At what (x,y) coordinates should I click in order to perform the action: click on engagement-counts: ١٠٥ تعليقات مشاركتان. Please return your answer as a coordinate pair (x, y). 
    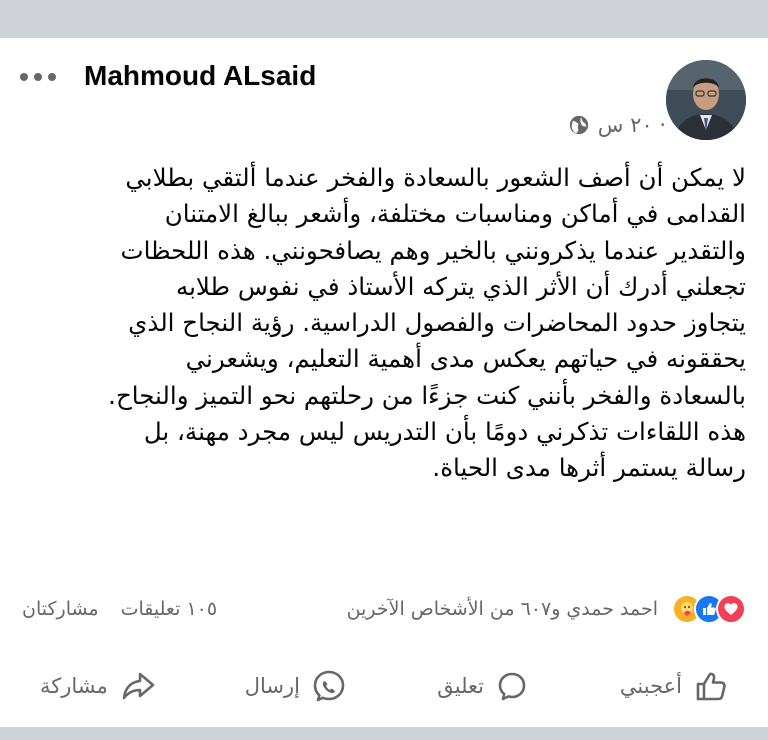
    Looking at the image, I should click on (119, 609).